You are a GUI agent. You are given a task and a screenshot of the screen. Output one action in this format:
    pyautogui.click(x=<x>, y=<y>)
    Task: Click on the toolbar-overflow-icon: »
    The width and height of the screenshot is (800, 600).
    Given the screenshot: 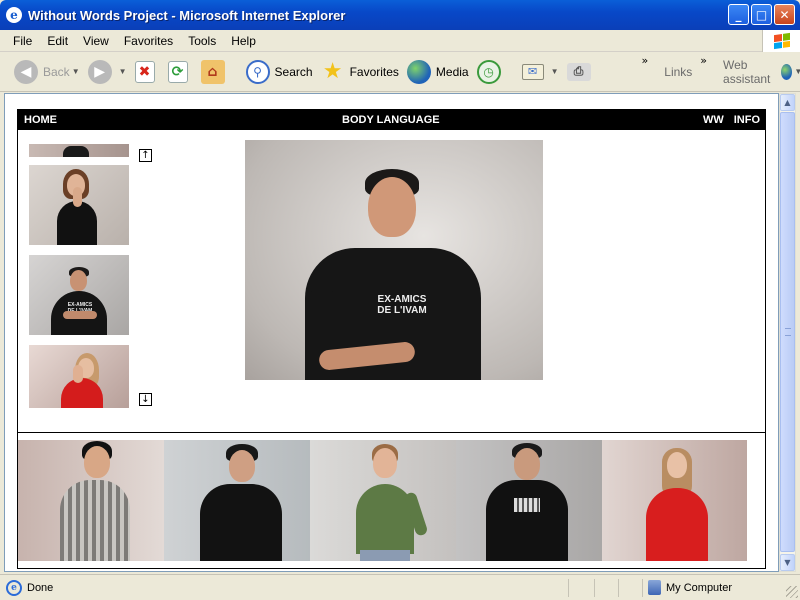 What is the action you would take?
    pyautogui.click(x=645, y=60)
    